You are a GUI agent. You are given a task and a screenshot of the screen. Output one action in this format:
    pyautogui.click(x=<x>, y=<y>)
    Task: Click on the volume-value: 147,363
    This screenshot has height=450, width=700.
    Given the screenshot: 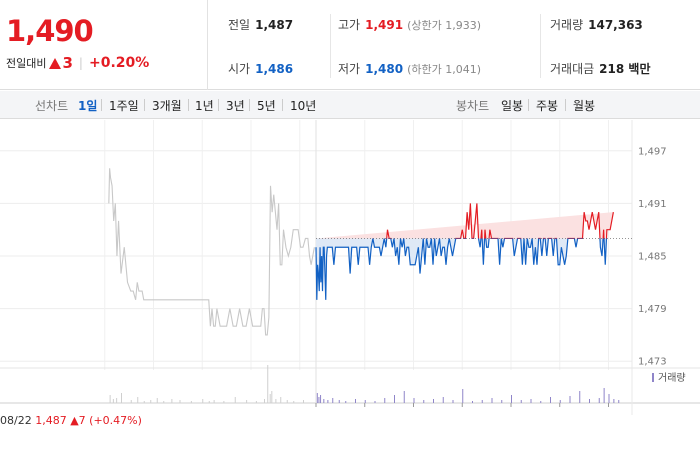 What is the action you would take?
    pyautogui.click(x=615, y=25)
    